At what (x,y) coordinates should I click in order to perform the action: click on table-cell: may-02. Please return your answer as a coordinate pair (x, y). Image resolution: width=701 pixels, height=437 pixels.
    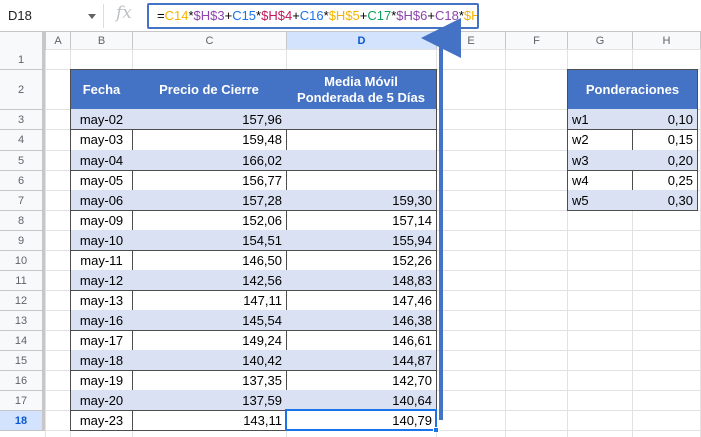
    Looking at the image, I should click on (101, 119).